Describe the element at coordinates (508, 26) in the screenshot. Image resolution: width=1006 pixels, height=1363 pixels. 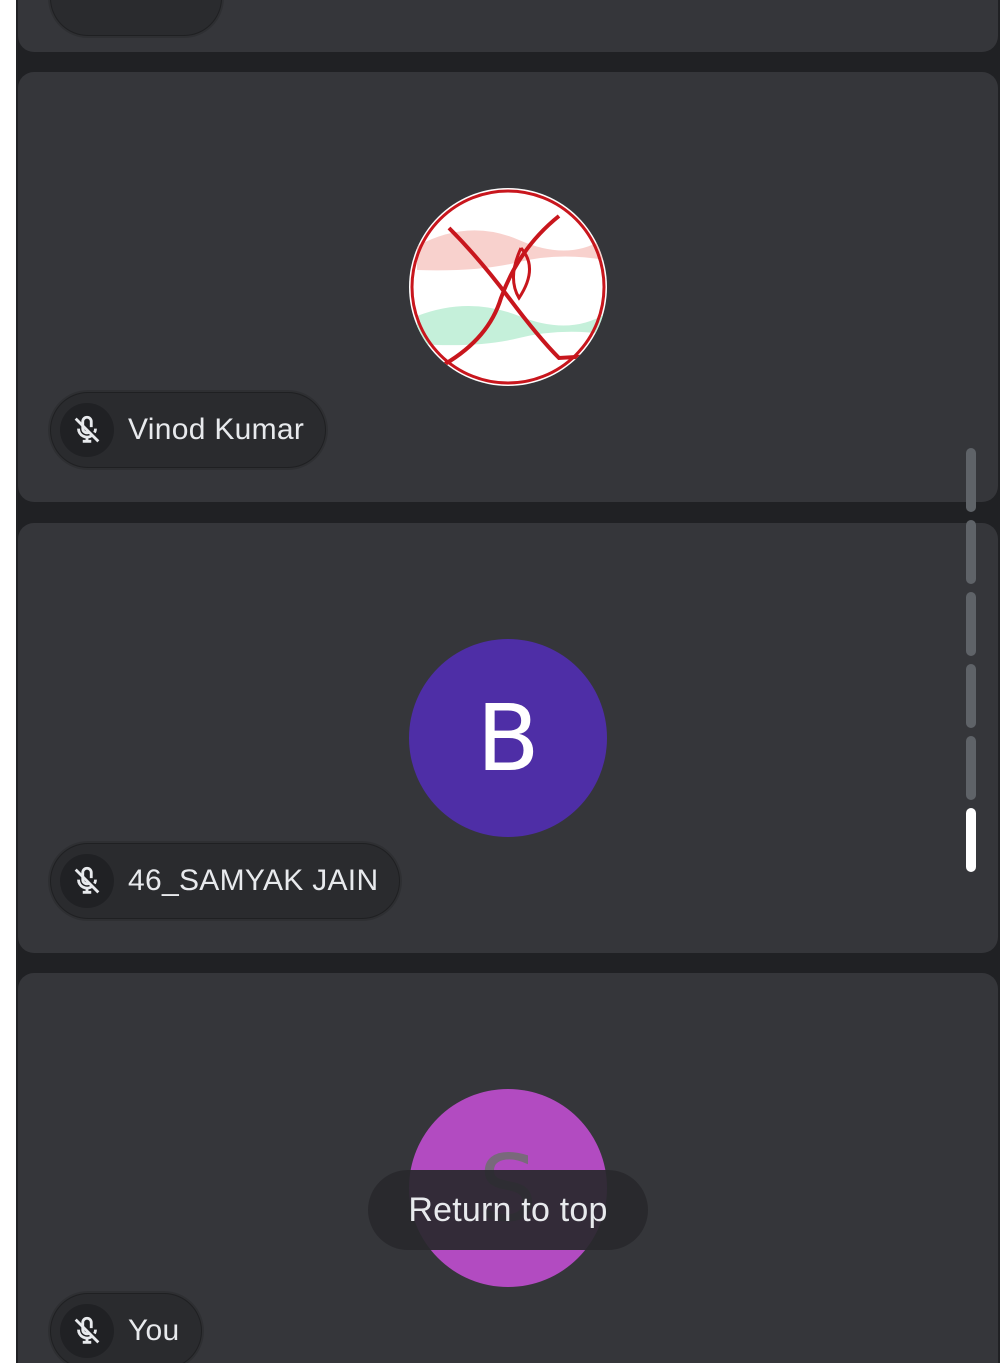
I see `participant-tile-partial` at that location.